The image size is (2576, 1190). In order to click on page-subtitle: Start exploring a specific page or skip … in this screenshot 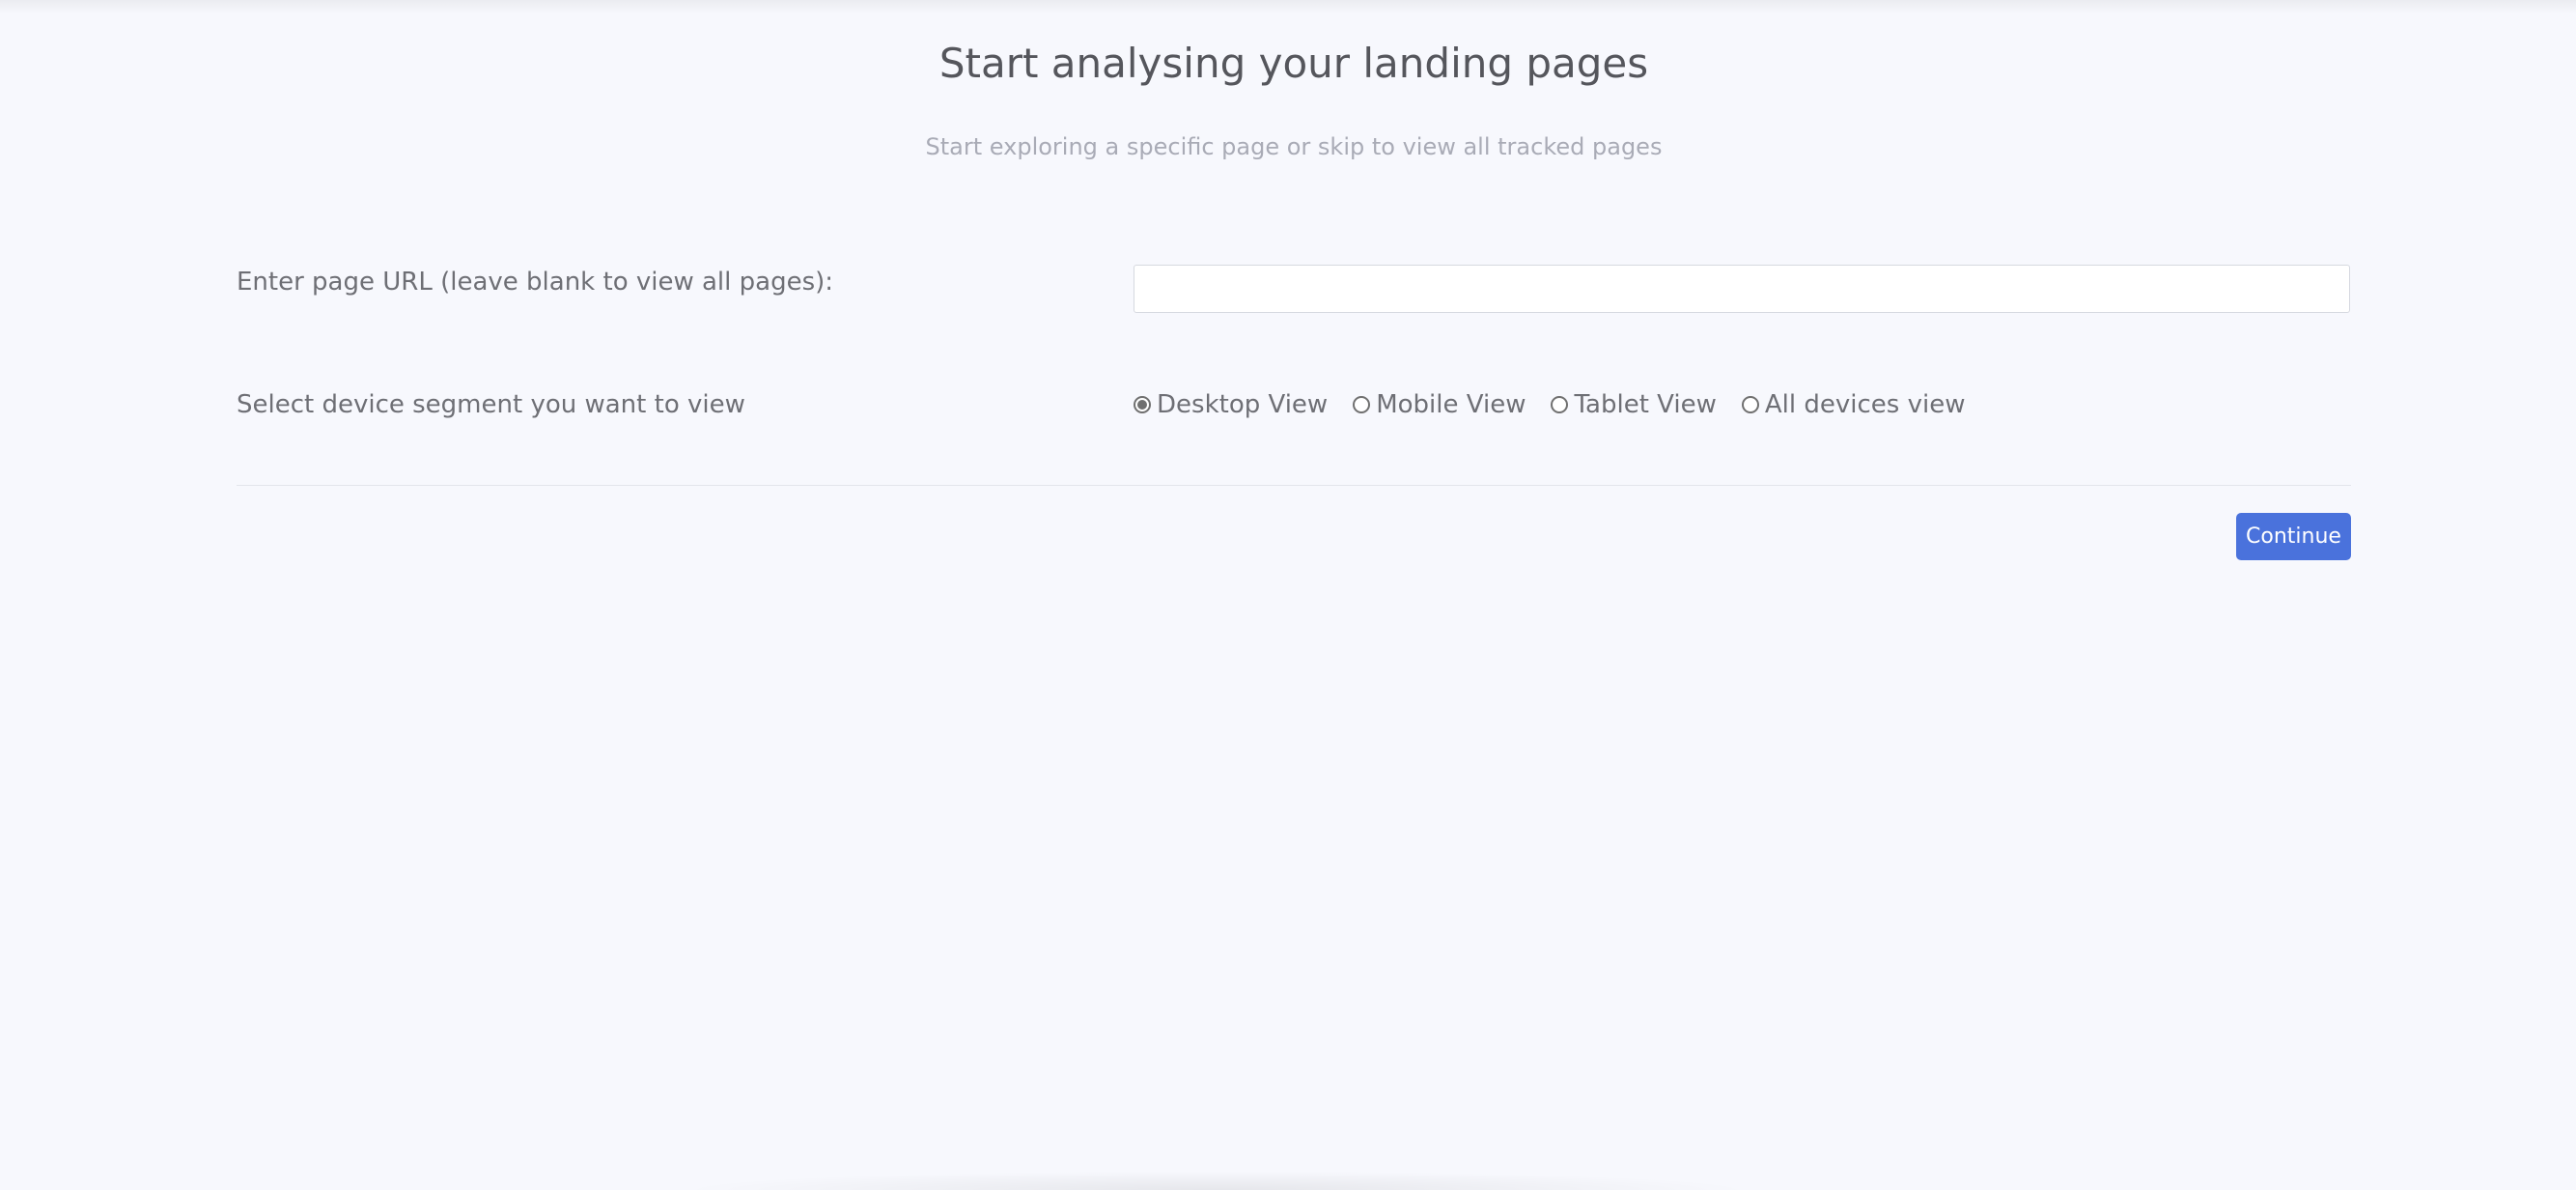, I will do `click(1294, 147)`.